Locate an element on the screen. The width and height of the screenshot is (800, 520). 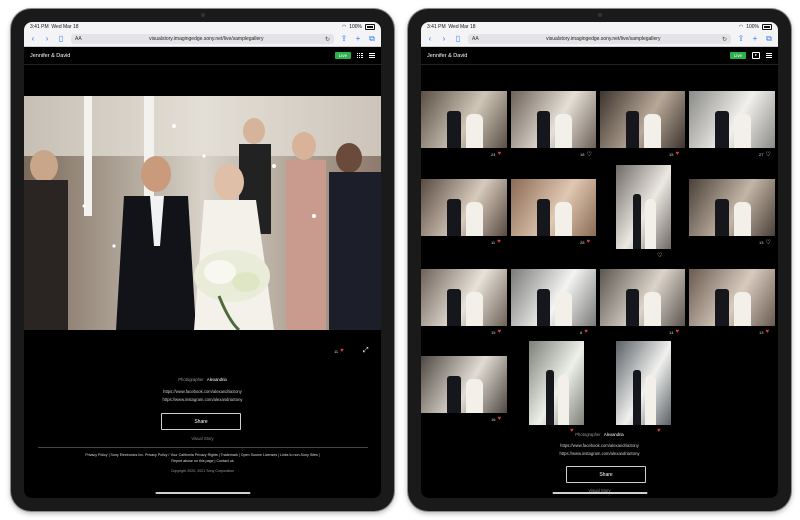
fullscreen-icon: ⤢ is located at coordinates (366, 351).